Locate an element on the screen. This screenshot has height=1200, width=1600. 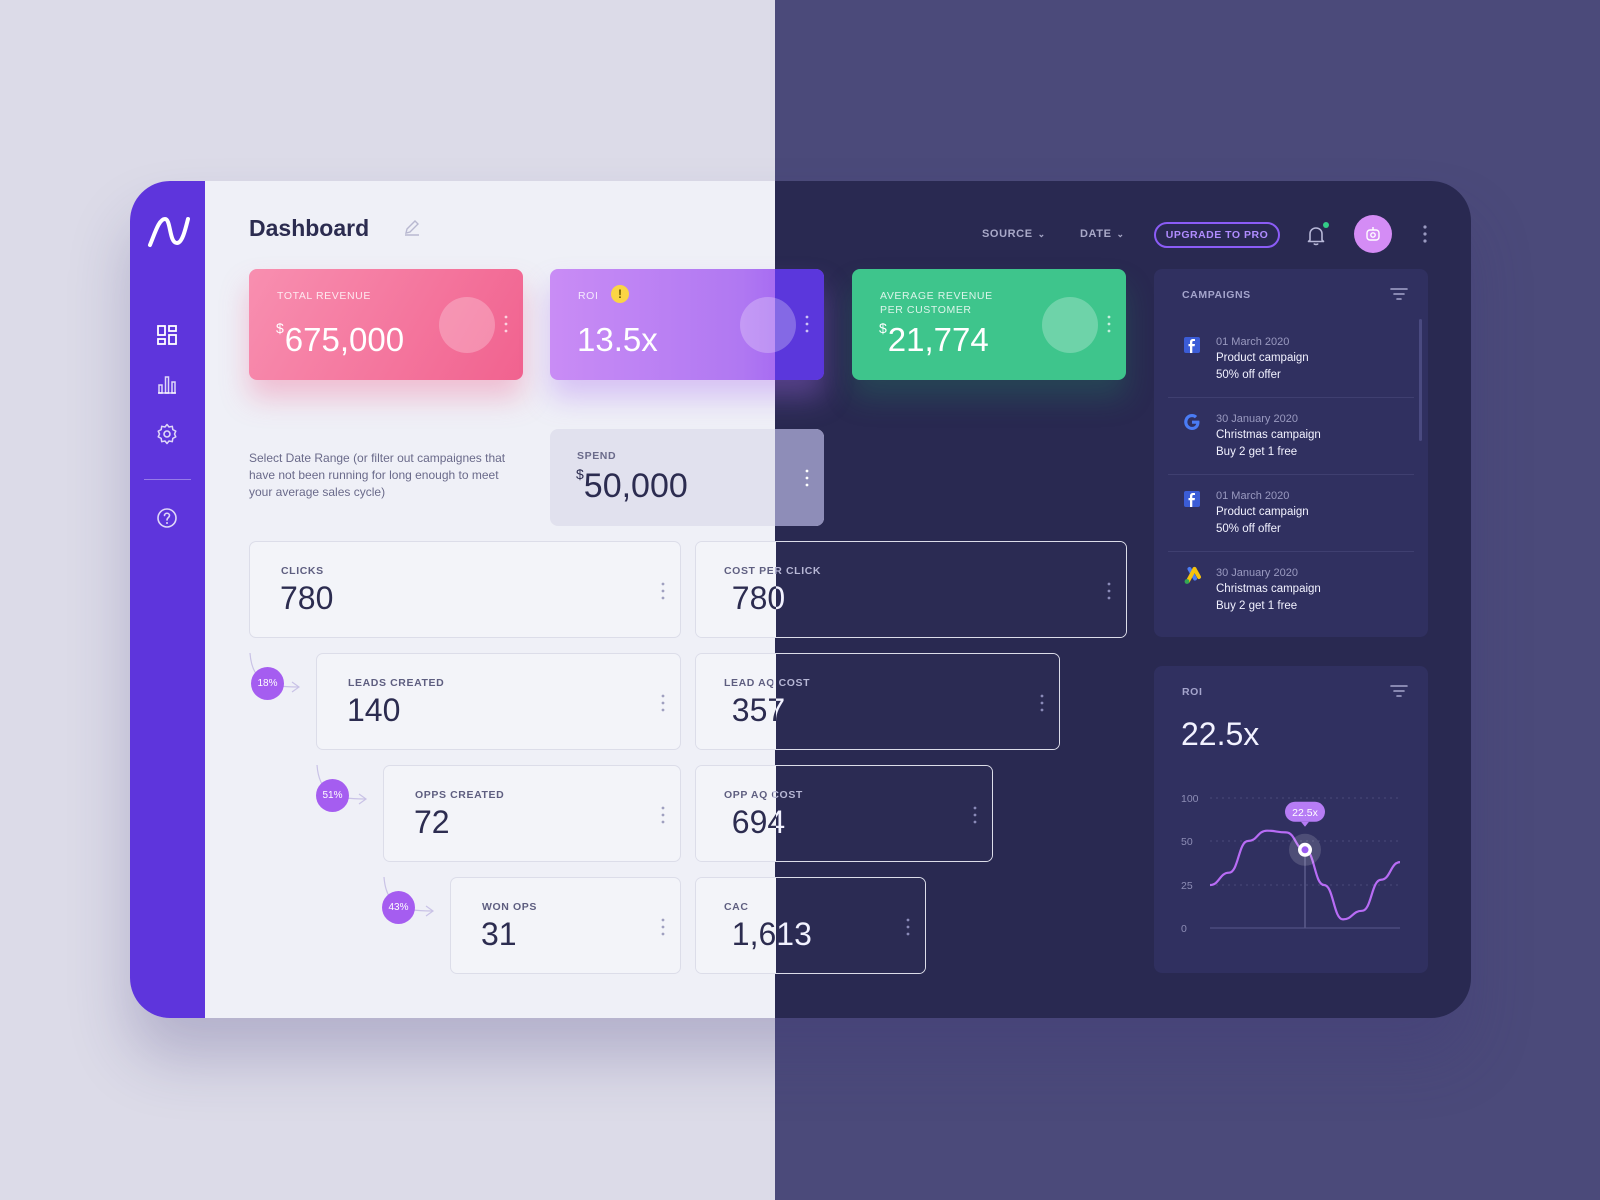
cac-value: $1,613 is located at coordinates (768, 933).